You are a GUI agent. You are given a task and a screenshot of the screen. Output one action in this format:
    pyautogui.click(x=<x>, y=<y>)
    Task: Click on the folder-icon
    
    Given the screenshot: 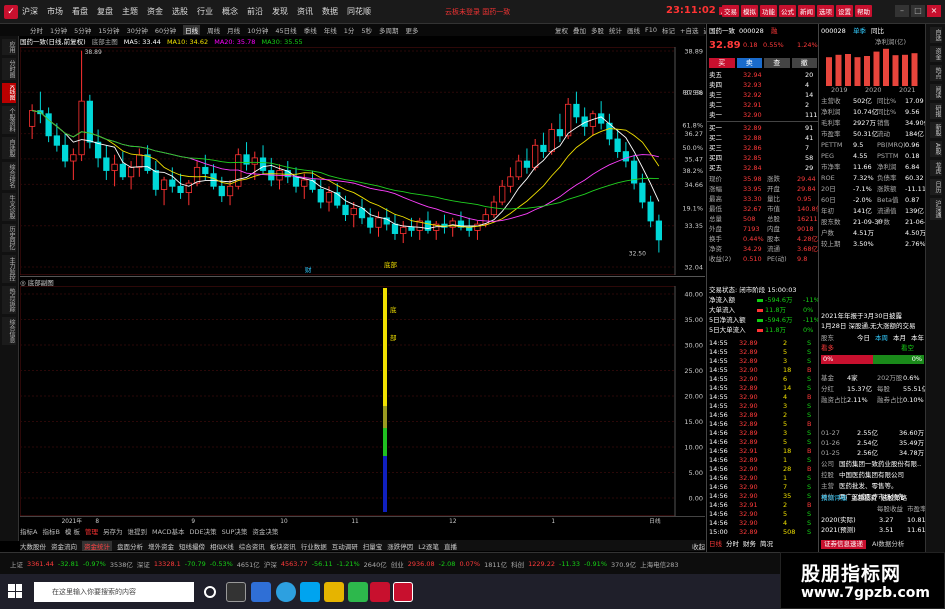 What is the action you would take?
    pyautogui.click(x=334, y=592)
    